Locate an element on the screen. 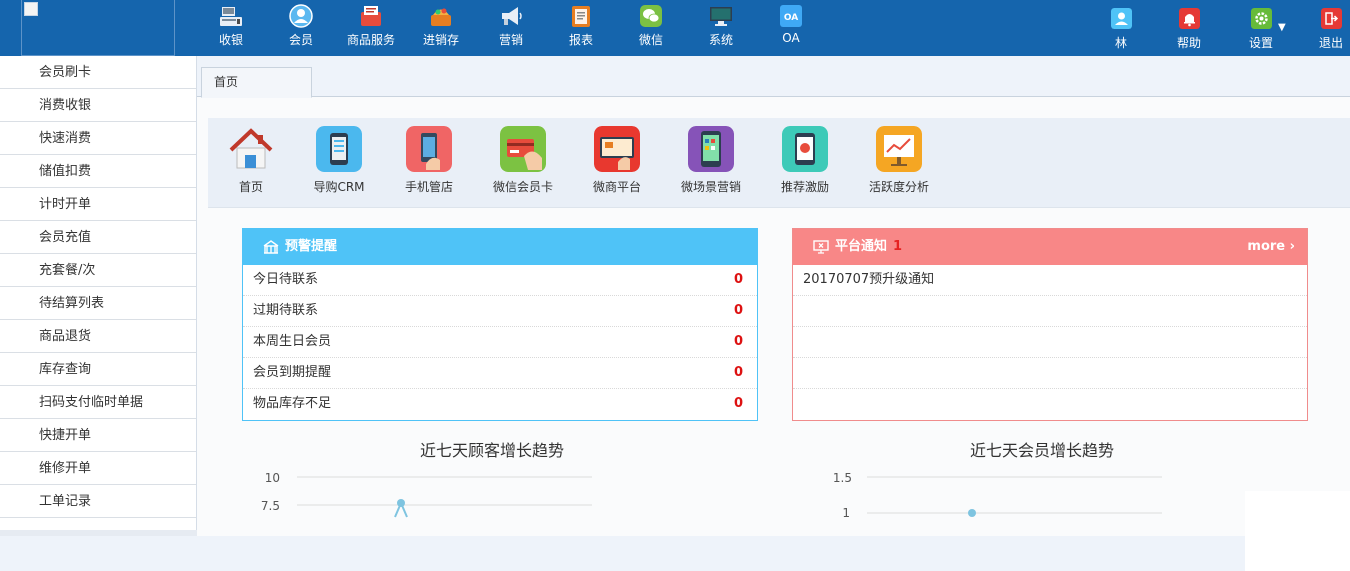  nav-system: 系统 is located at coordinates (721, 28).